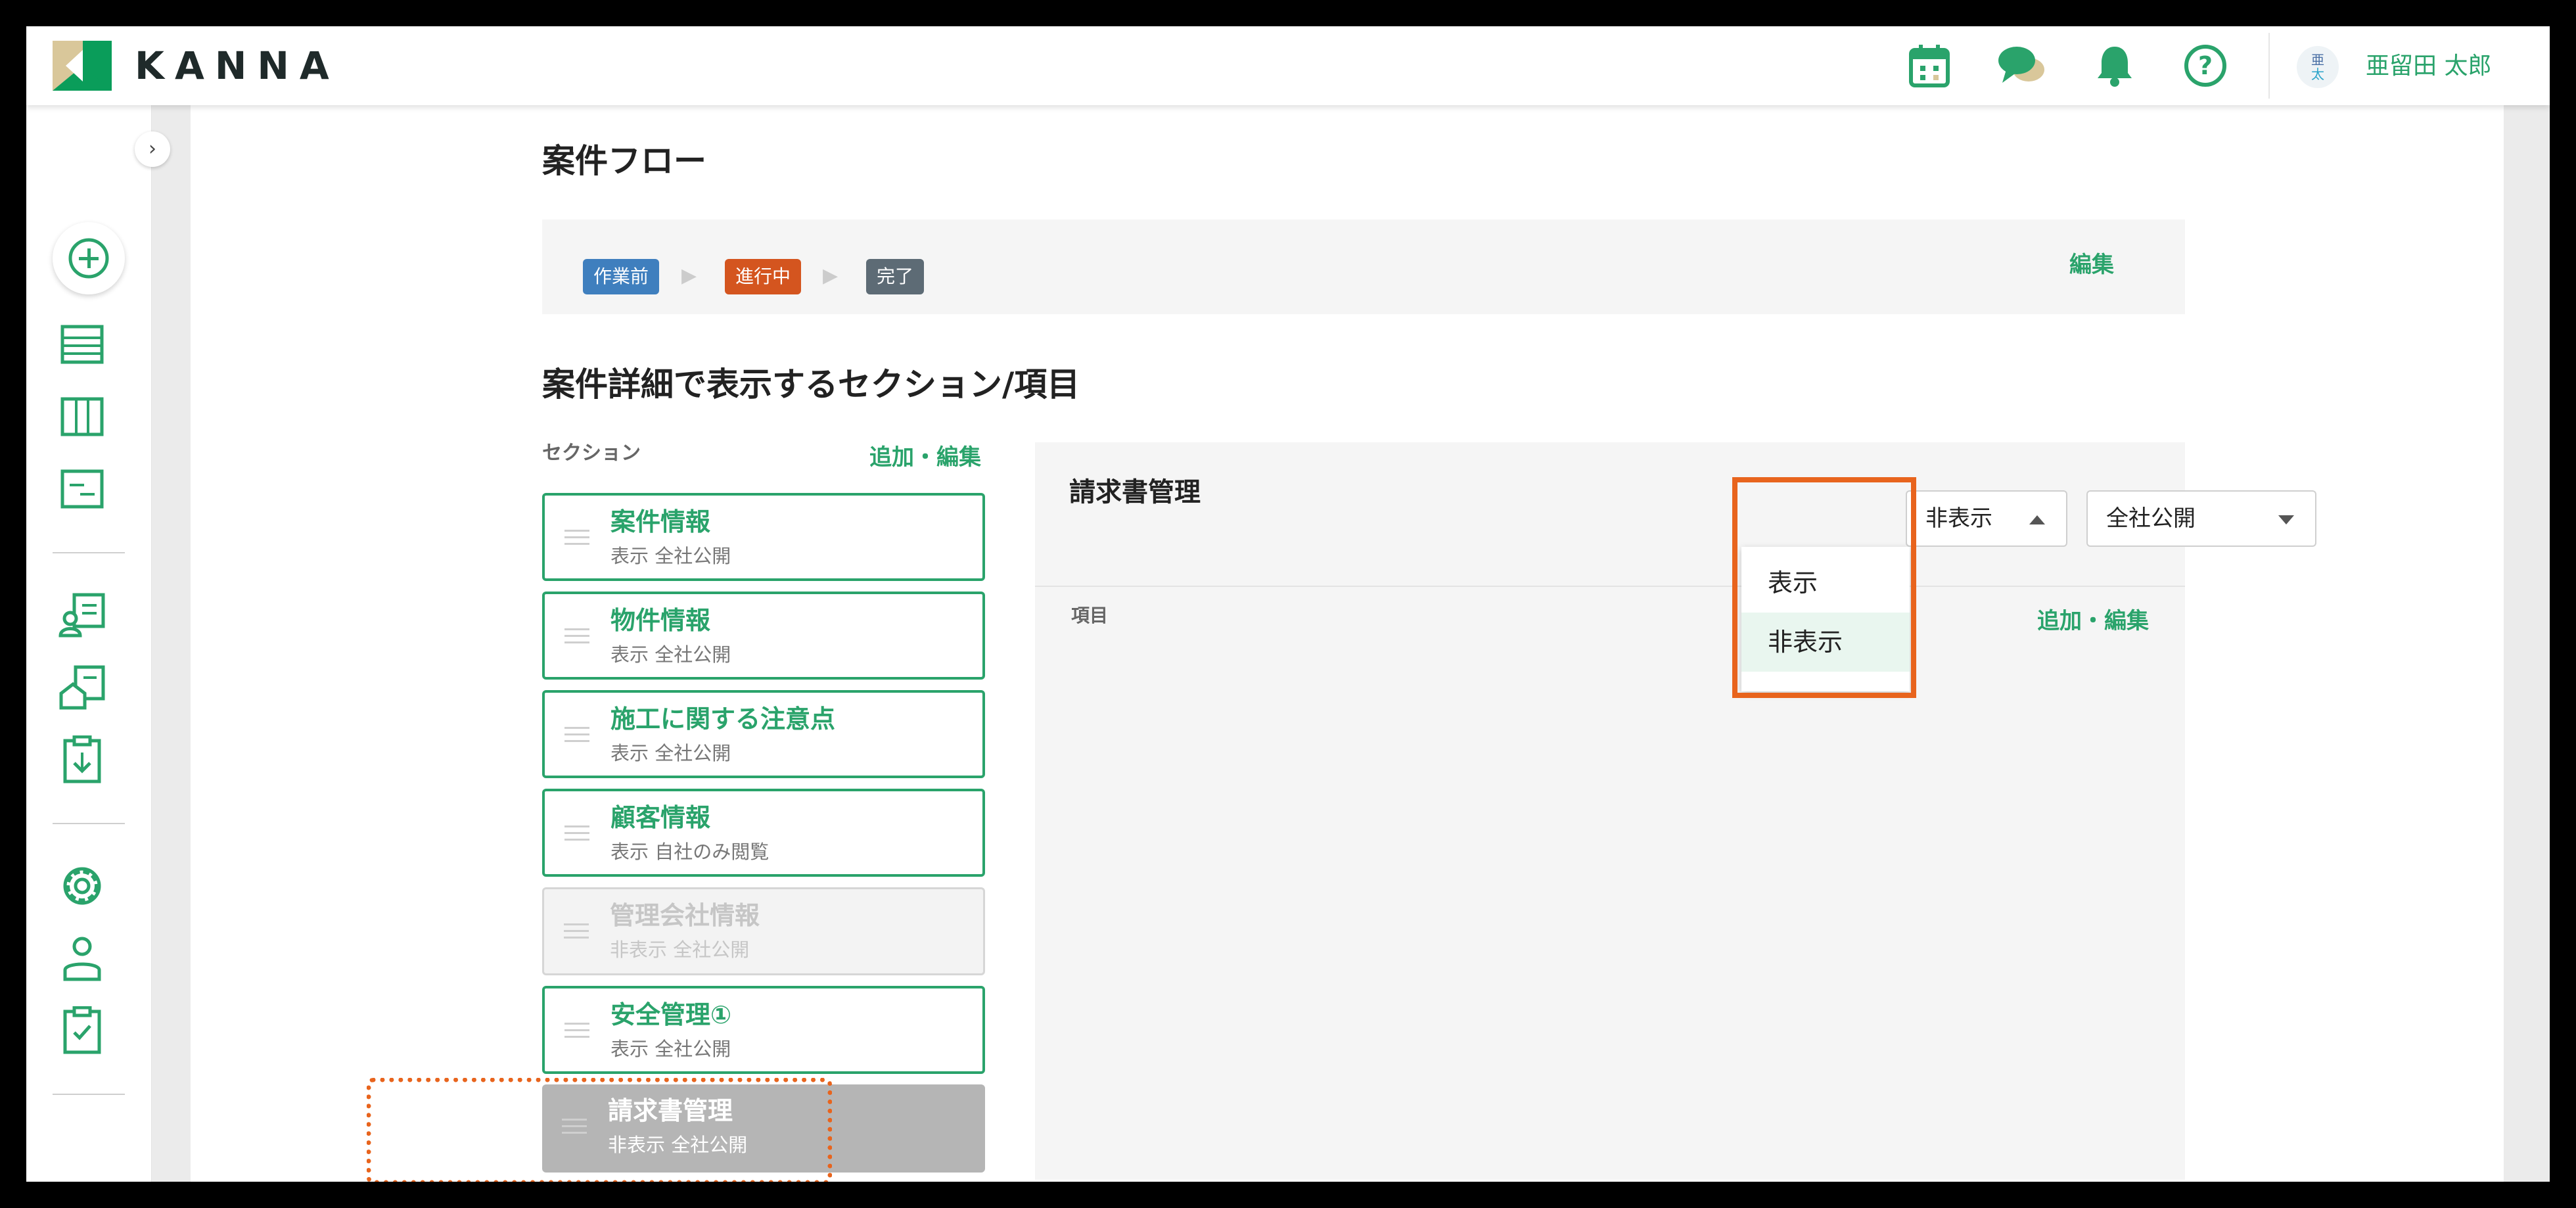 This screenshot has height=1208, width=2576. I want to click on top-header: KANNA ? 亜 太 亜留田 太郎, so click(1288, 66).